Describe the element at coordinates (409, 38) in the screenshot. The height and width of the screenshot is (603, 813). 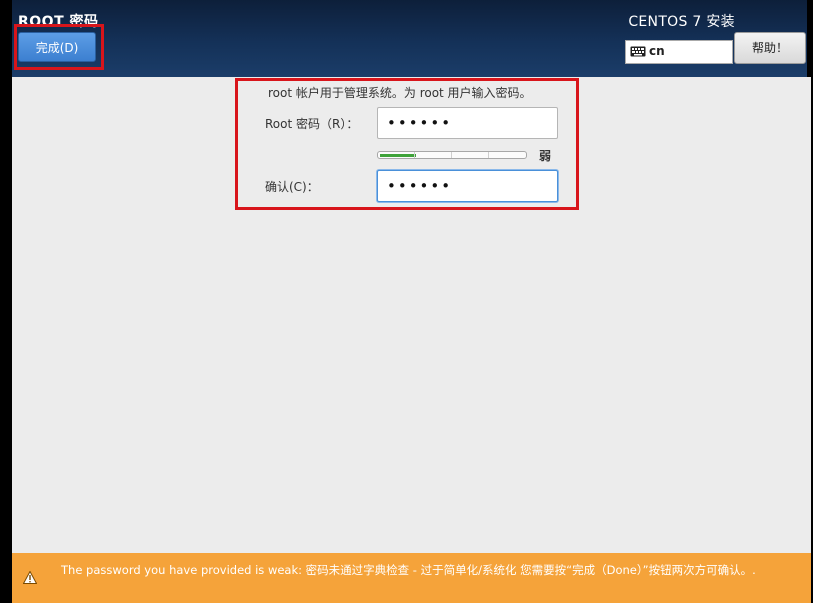
I see `header-bar: ROOT 密码 完成(D) CENTOS 7 安装 cn 帮助！` at that location.